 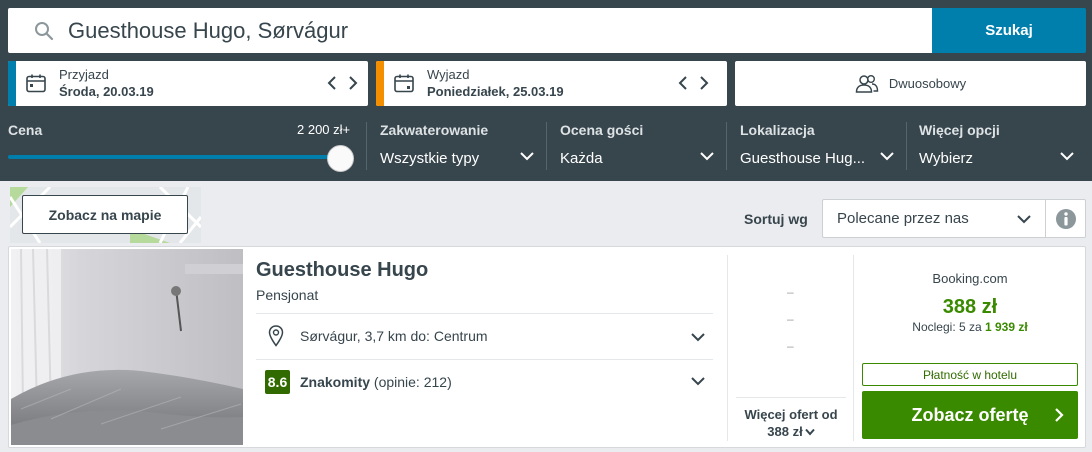 I want to click on location-filter-title: Lokalizacja, so click(x=777, y=130).